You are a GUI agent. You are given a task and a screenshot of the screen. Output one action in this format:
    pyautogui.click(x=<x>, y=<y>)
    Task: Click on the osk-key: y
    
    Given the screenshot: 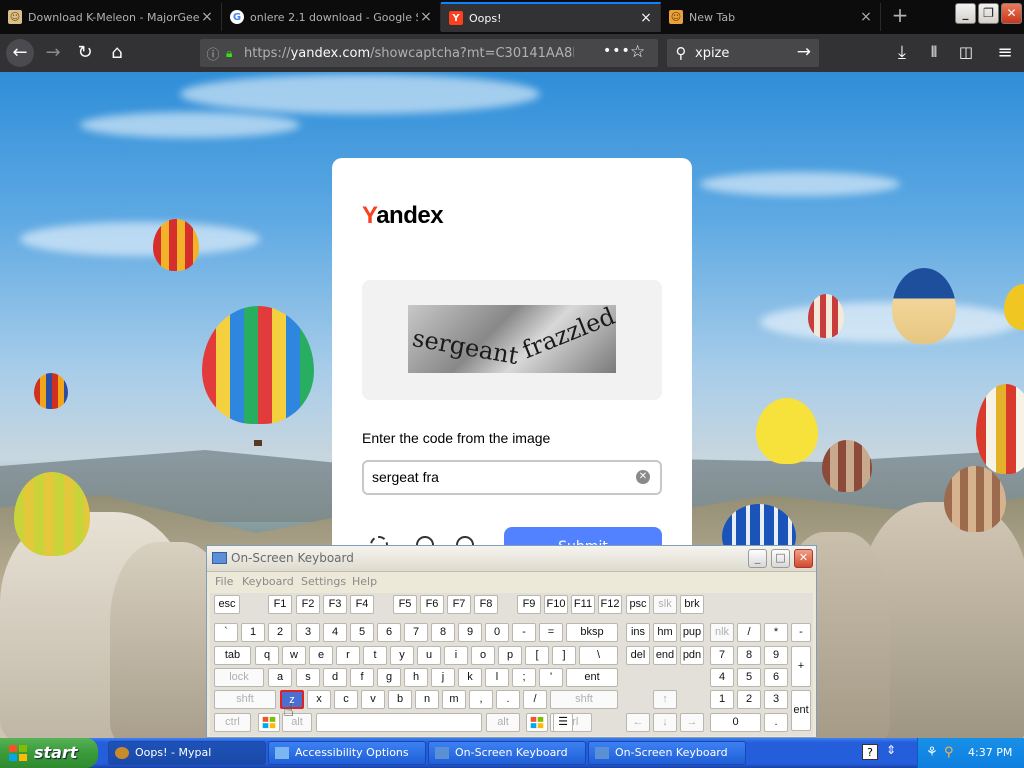 What is the action you would take?
    pyautogui.click(x=402, y=655)
    